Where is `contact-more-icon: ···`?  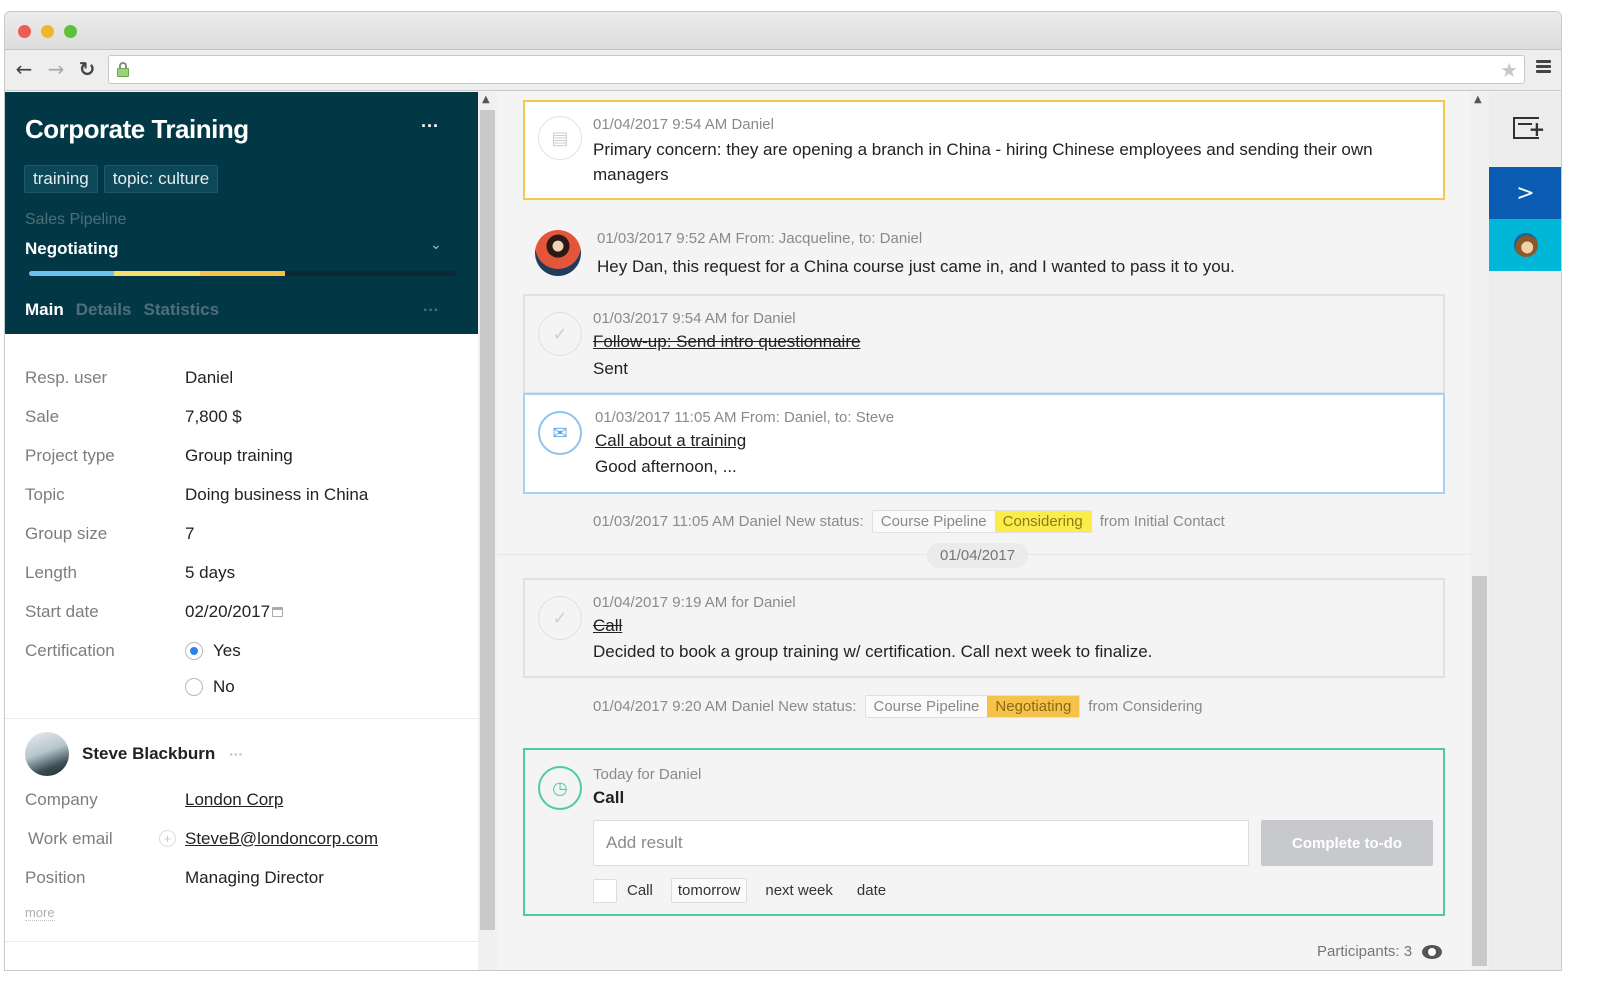 contact-more-icon: ··· is located at coordinates (236, 754).